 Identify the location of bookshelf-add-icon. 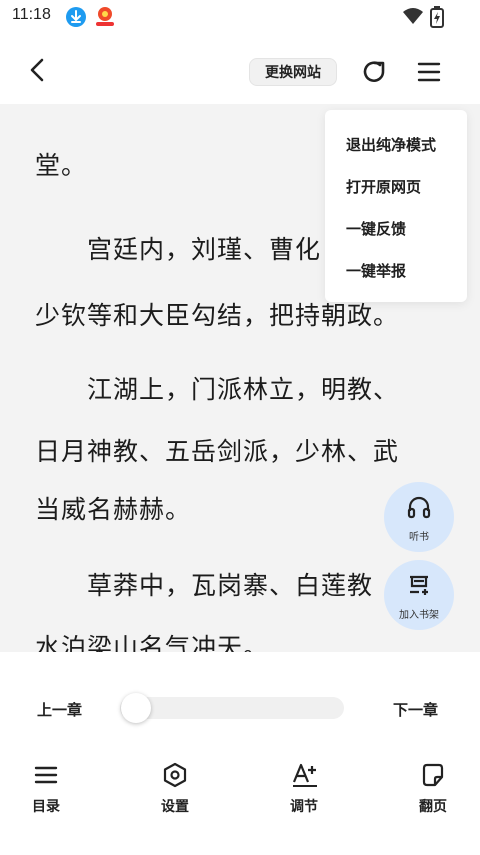
(419, 585).